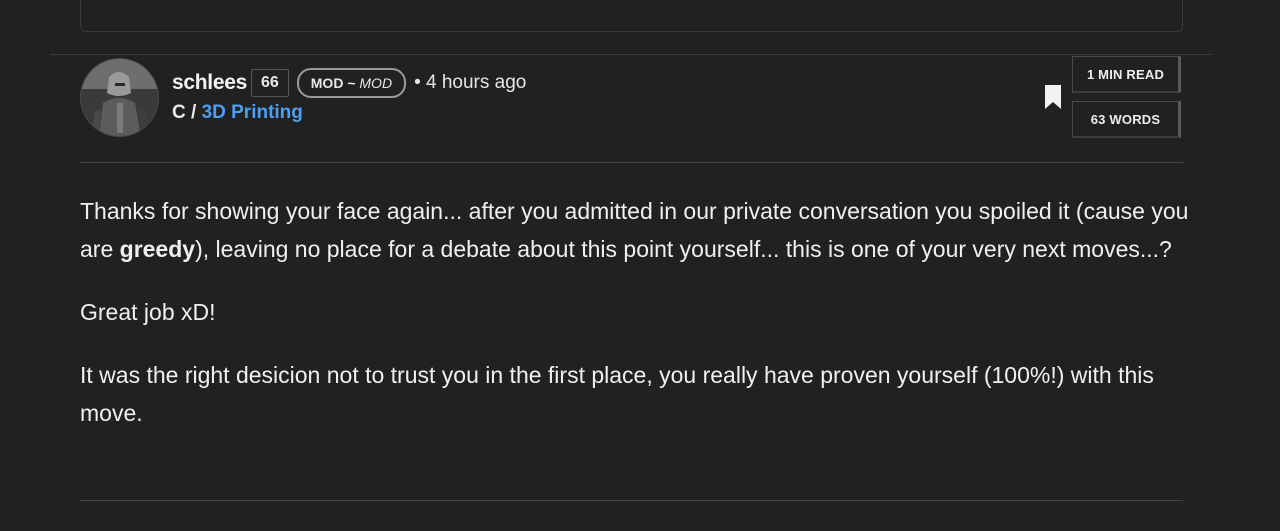 The height and width of the screenshot is (531, 1280). I want to click on community-prefix: C /, so click(187, 112).